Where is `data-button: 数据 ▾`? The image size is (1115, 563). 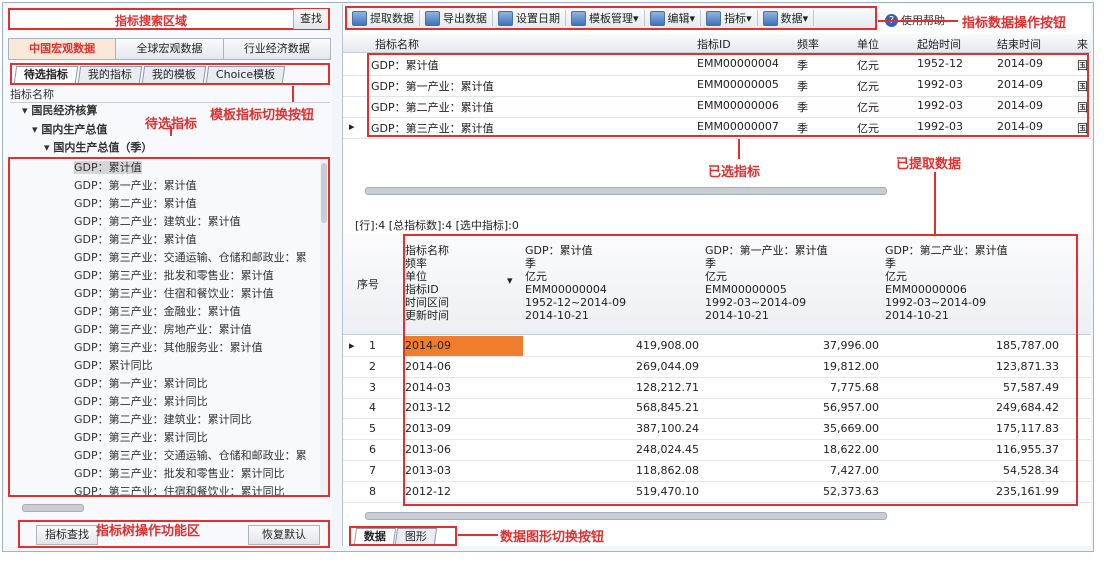 data-button: 数据 ▾ is located at coordinates (786, 18).